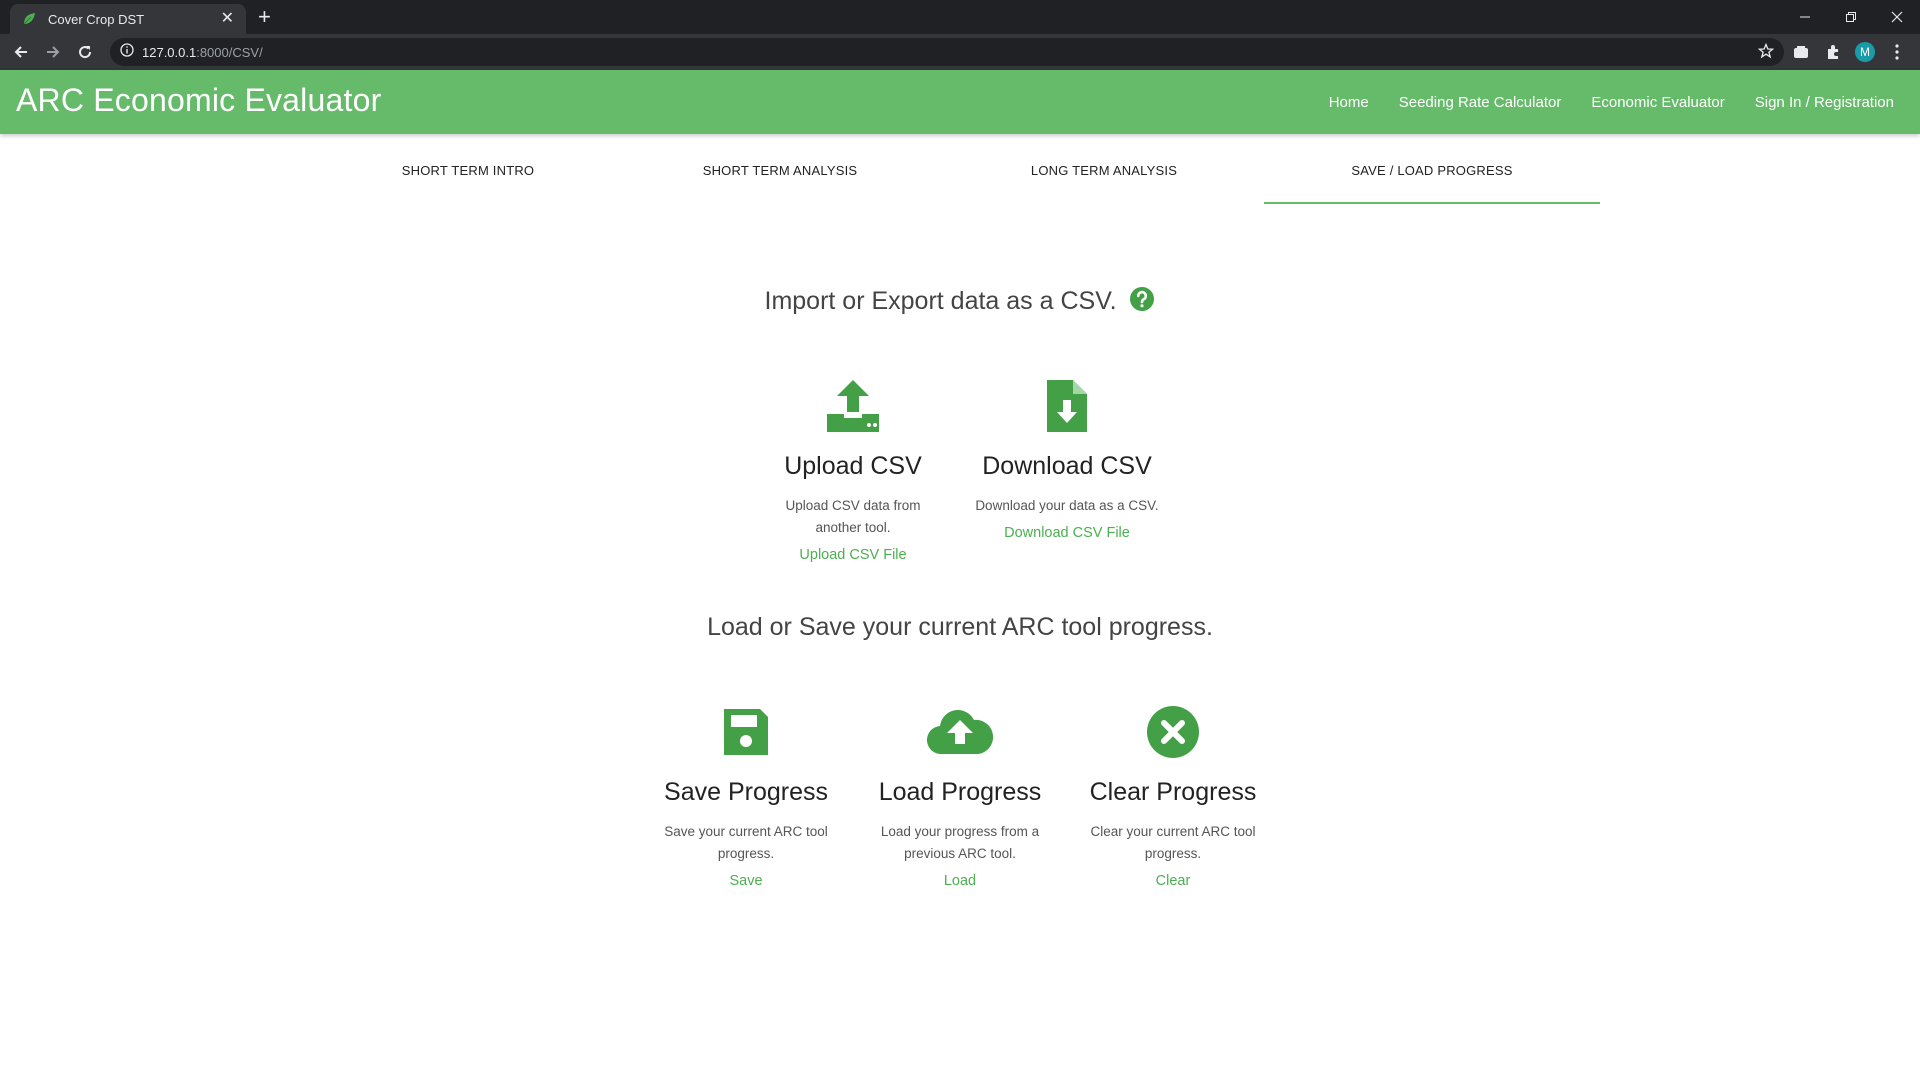 Image resolution: width=1920 pixels, height=1079 pixels. I want to click on url-text: 127.0.0.1:8000/CSV/, so click(202, 52).